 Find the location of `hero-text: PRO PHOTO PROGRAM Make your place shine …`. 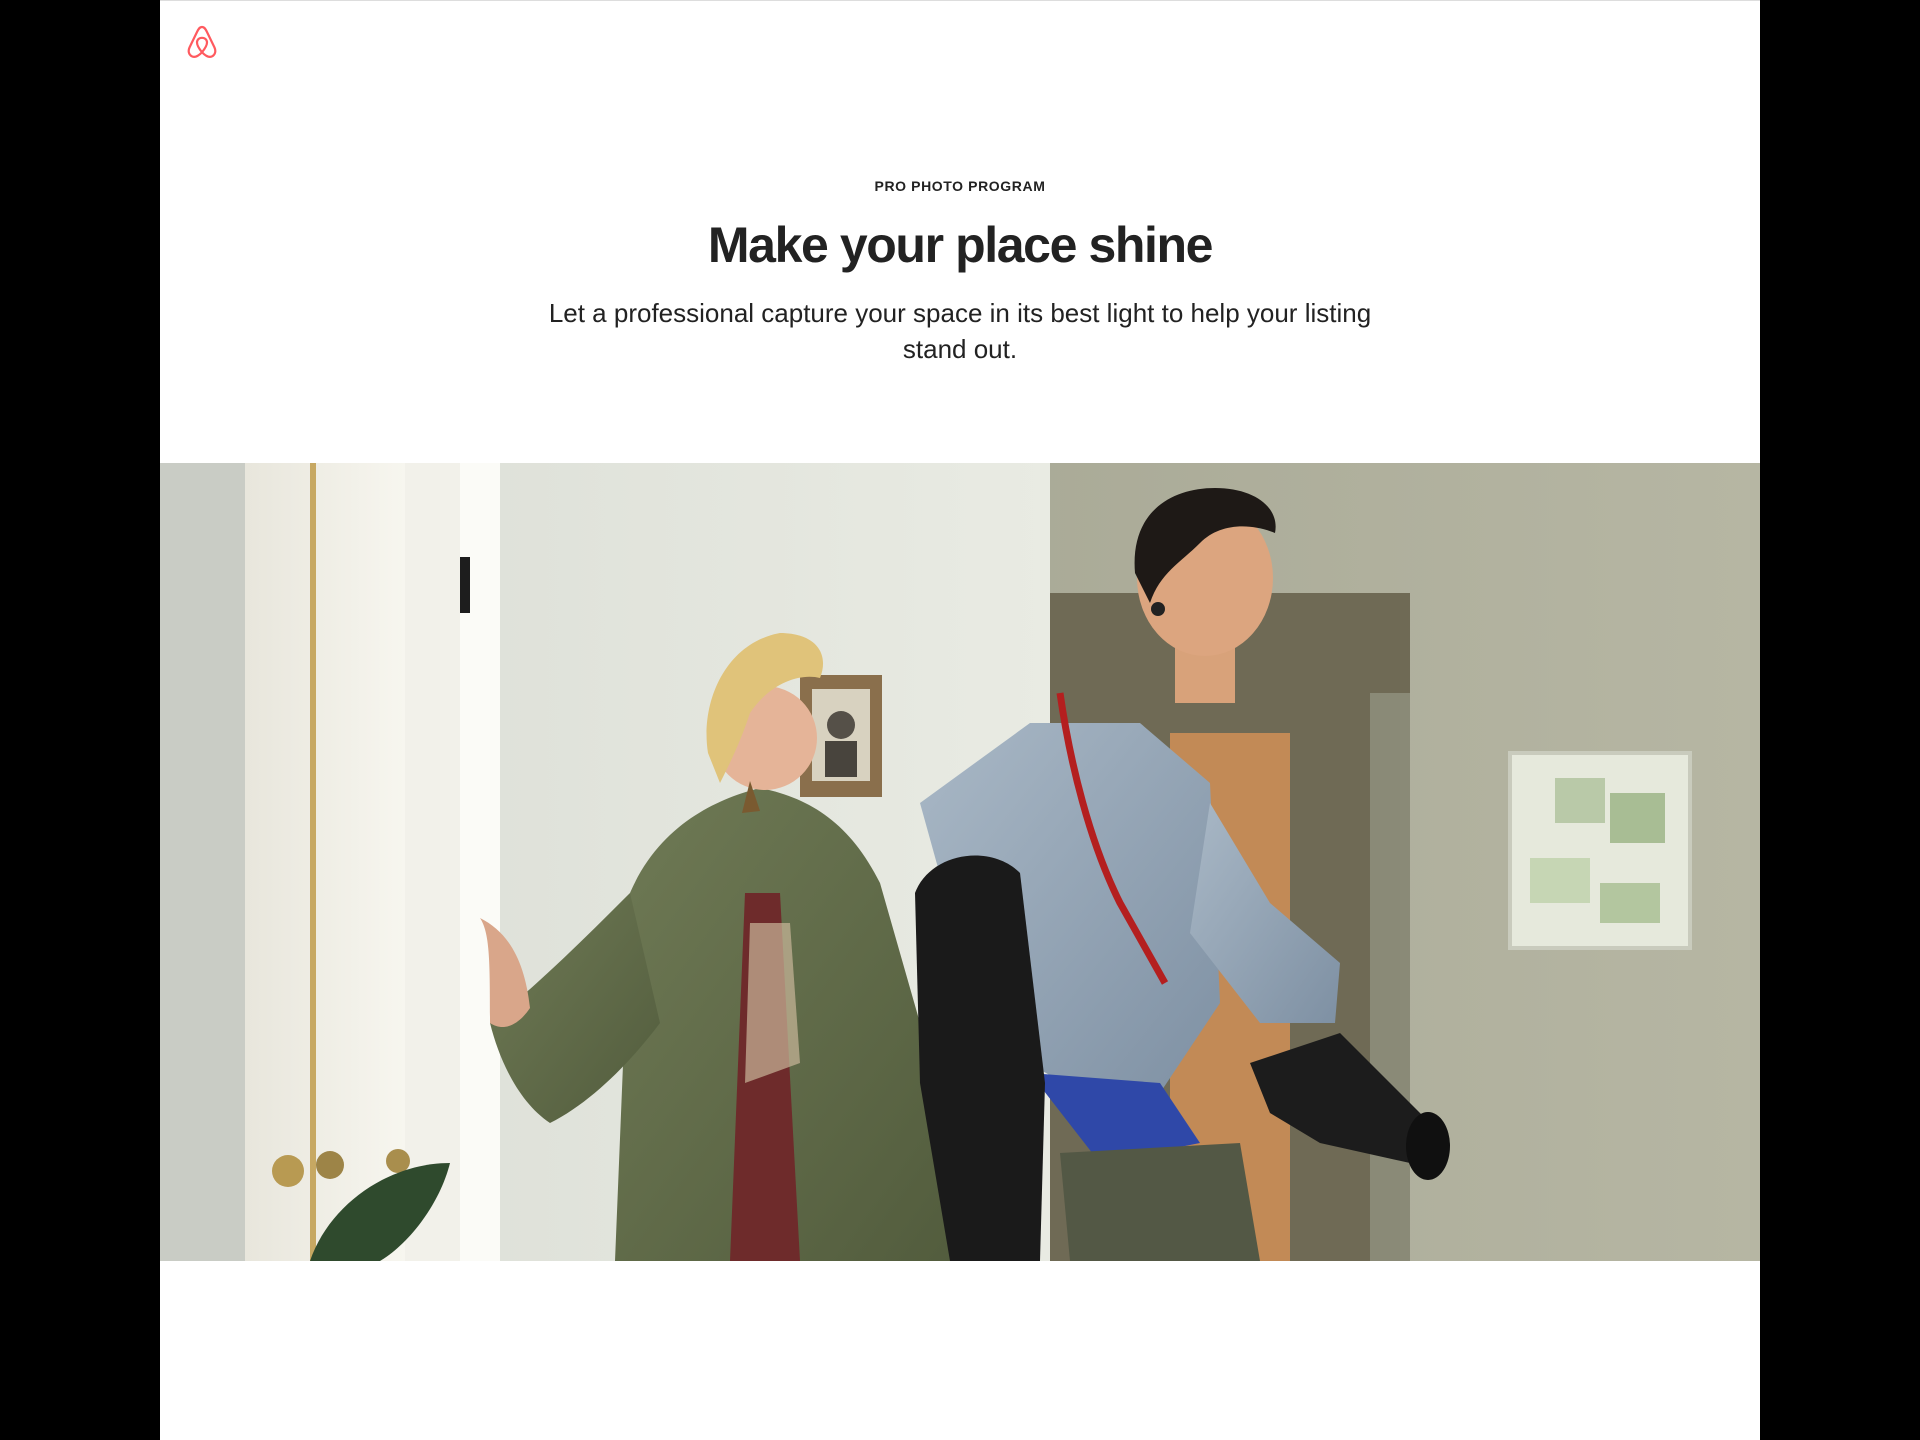

hero-text: PRO PHOTO PROGRAM Make your place shine … is located at coordinates (960, 272).